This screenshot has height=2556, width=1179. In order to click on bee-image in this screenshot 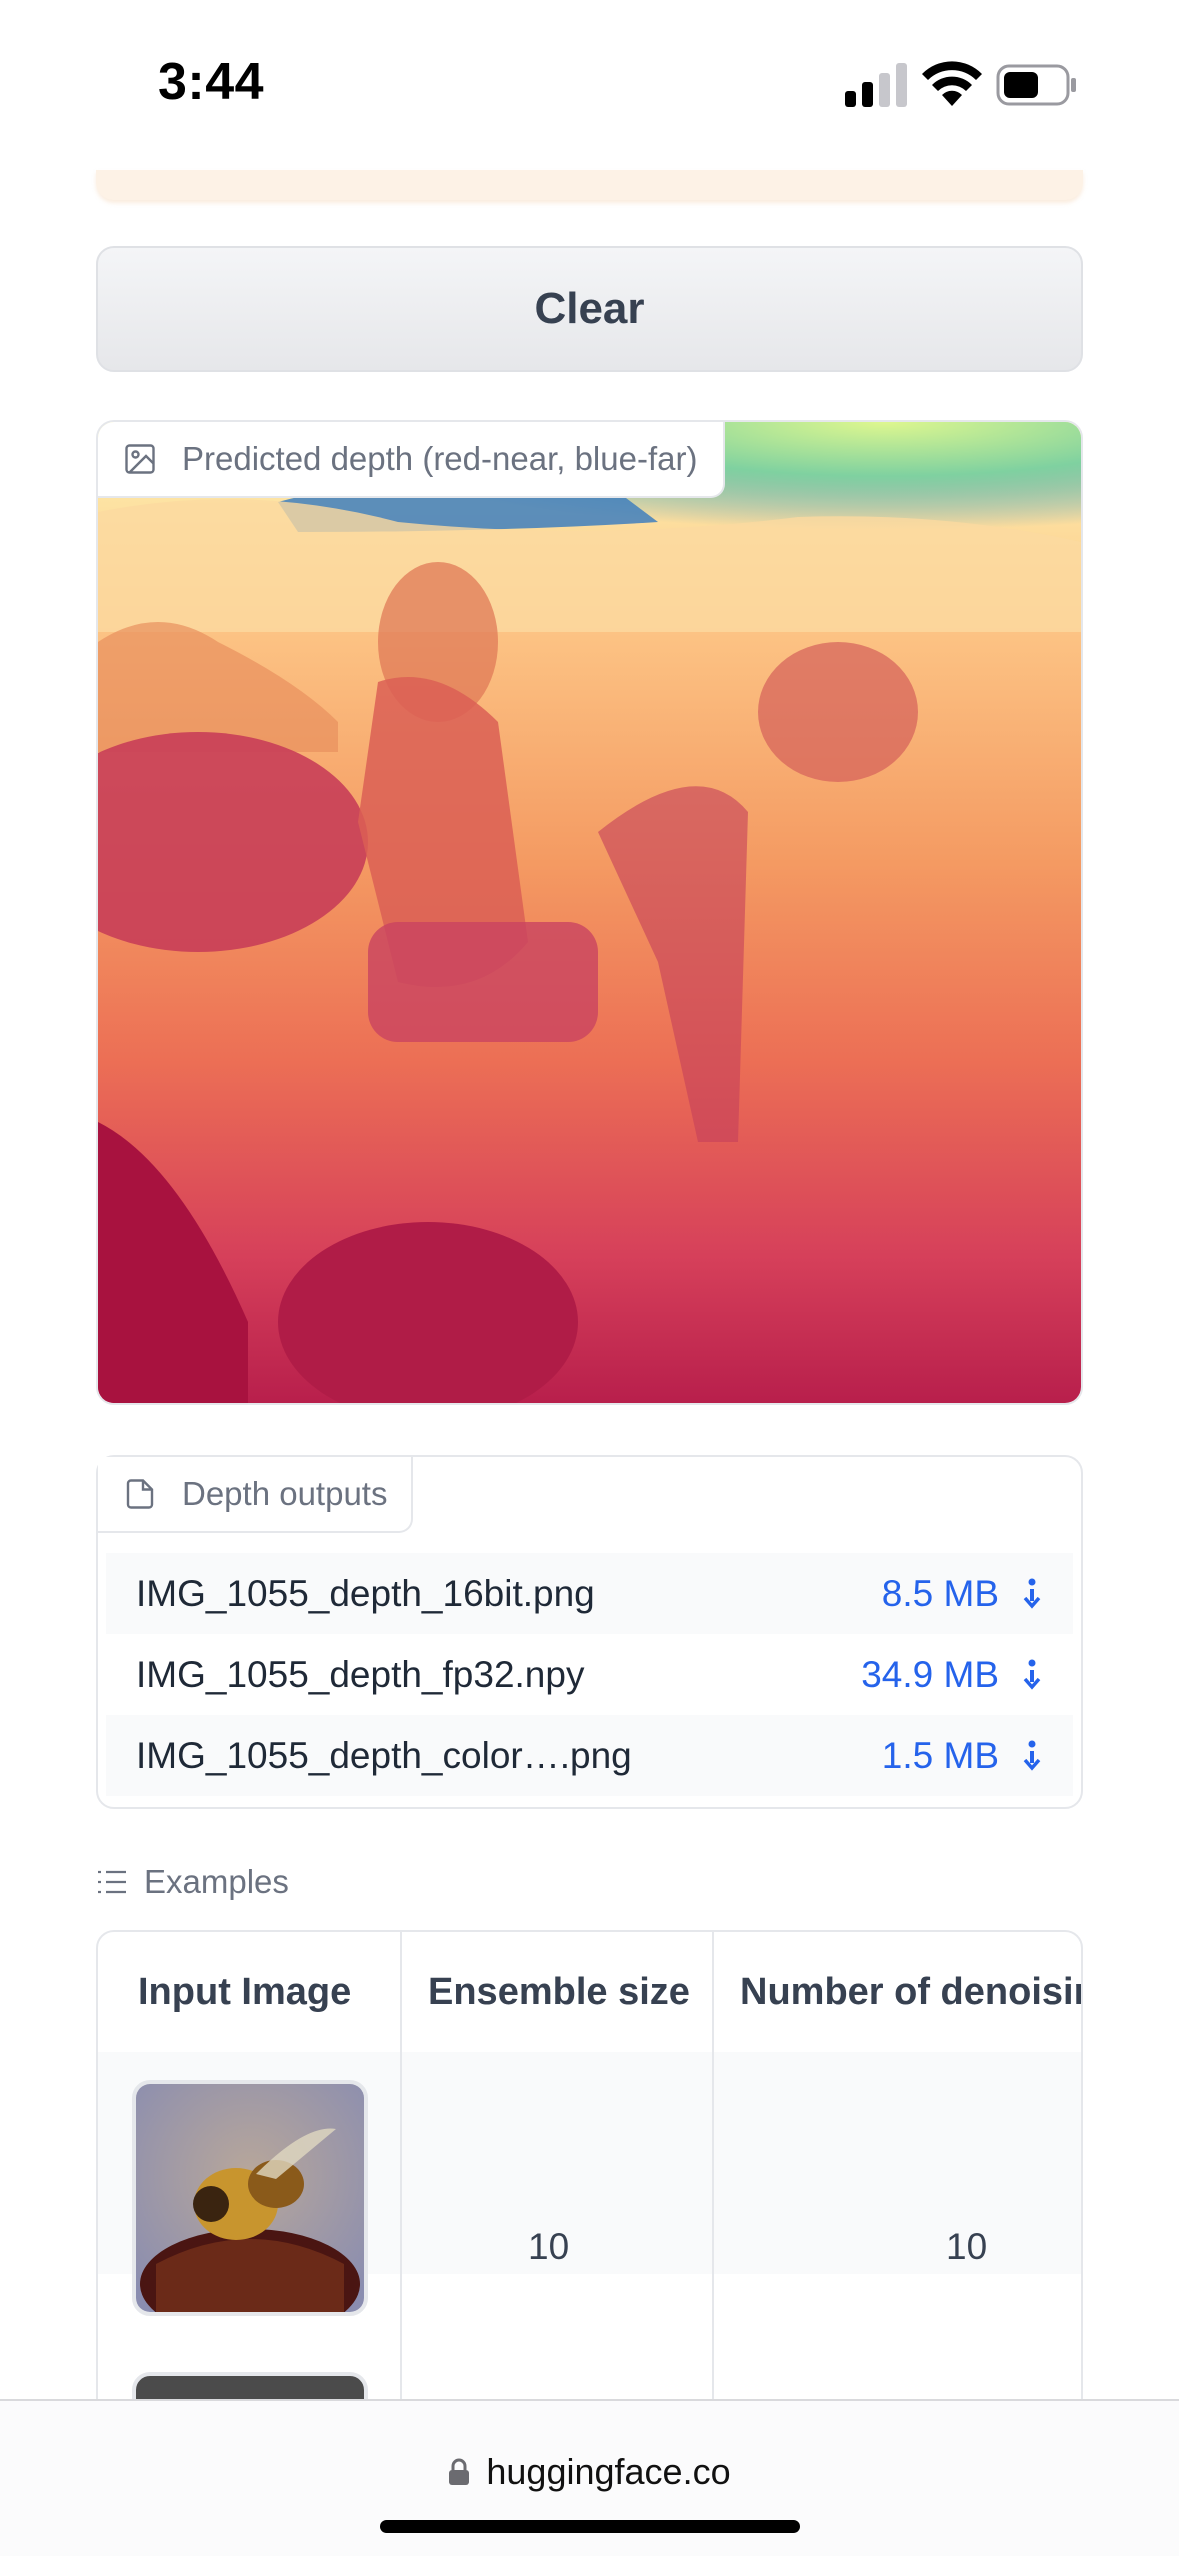, I will do `click(250, 2198)`.